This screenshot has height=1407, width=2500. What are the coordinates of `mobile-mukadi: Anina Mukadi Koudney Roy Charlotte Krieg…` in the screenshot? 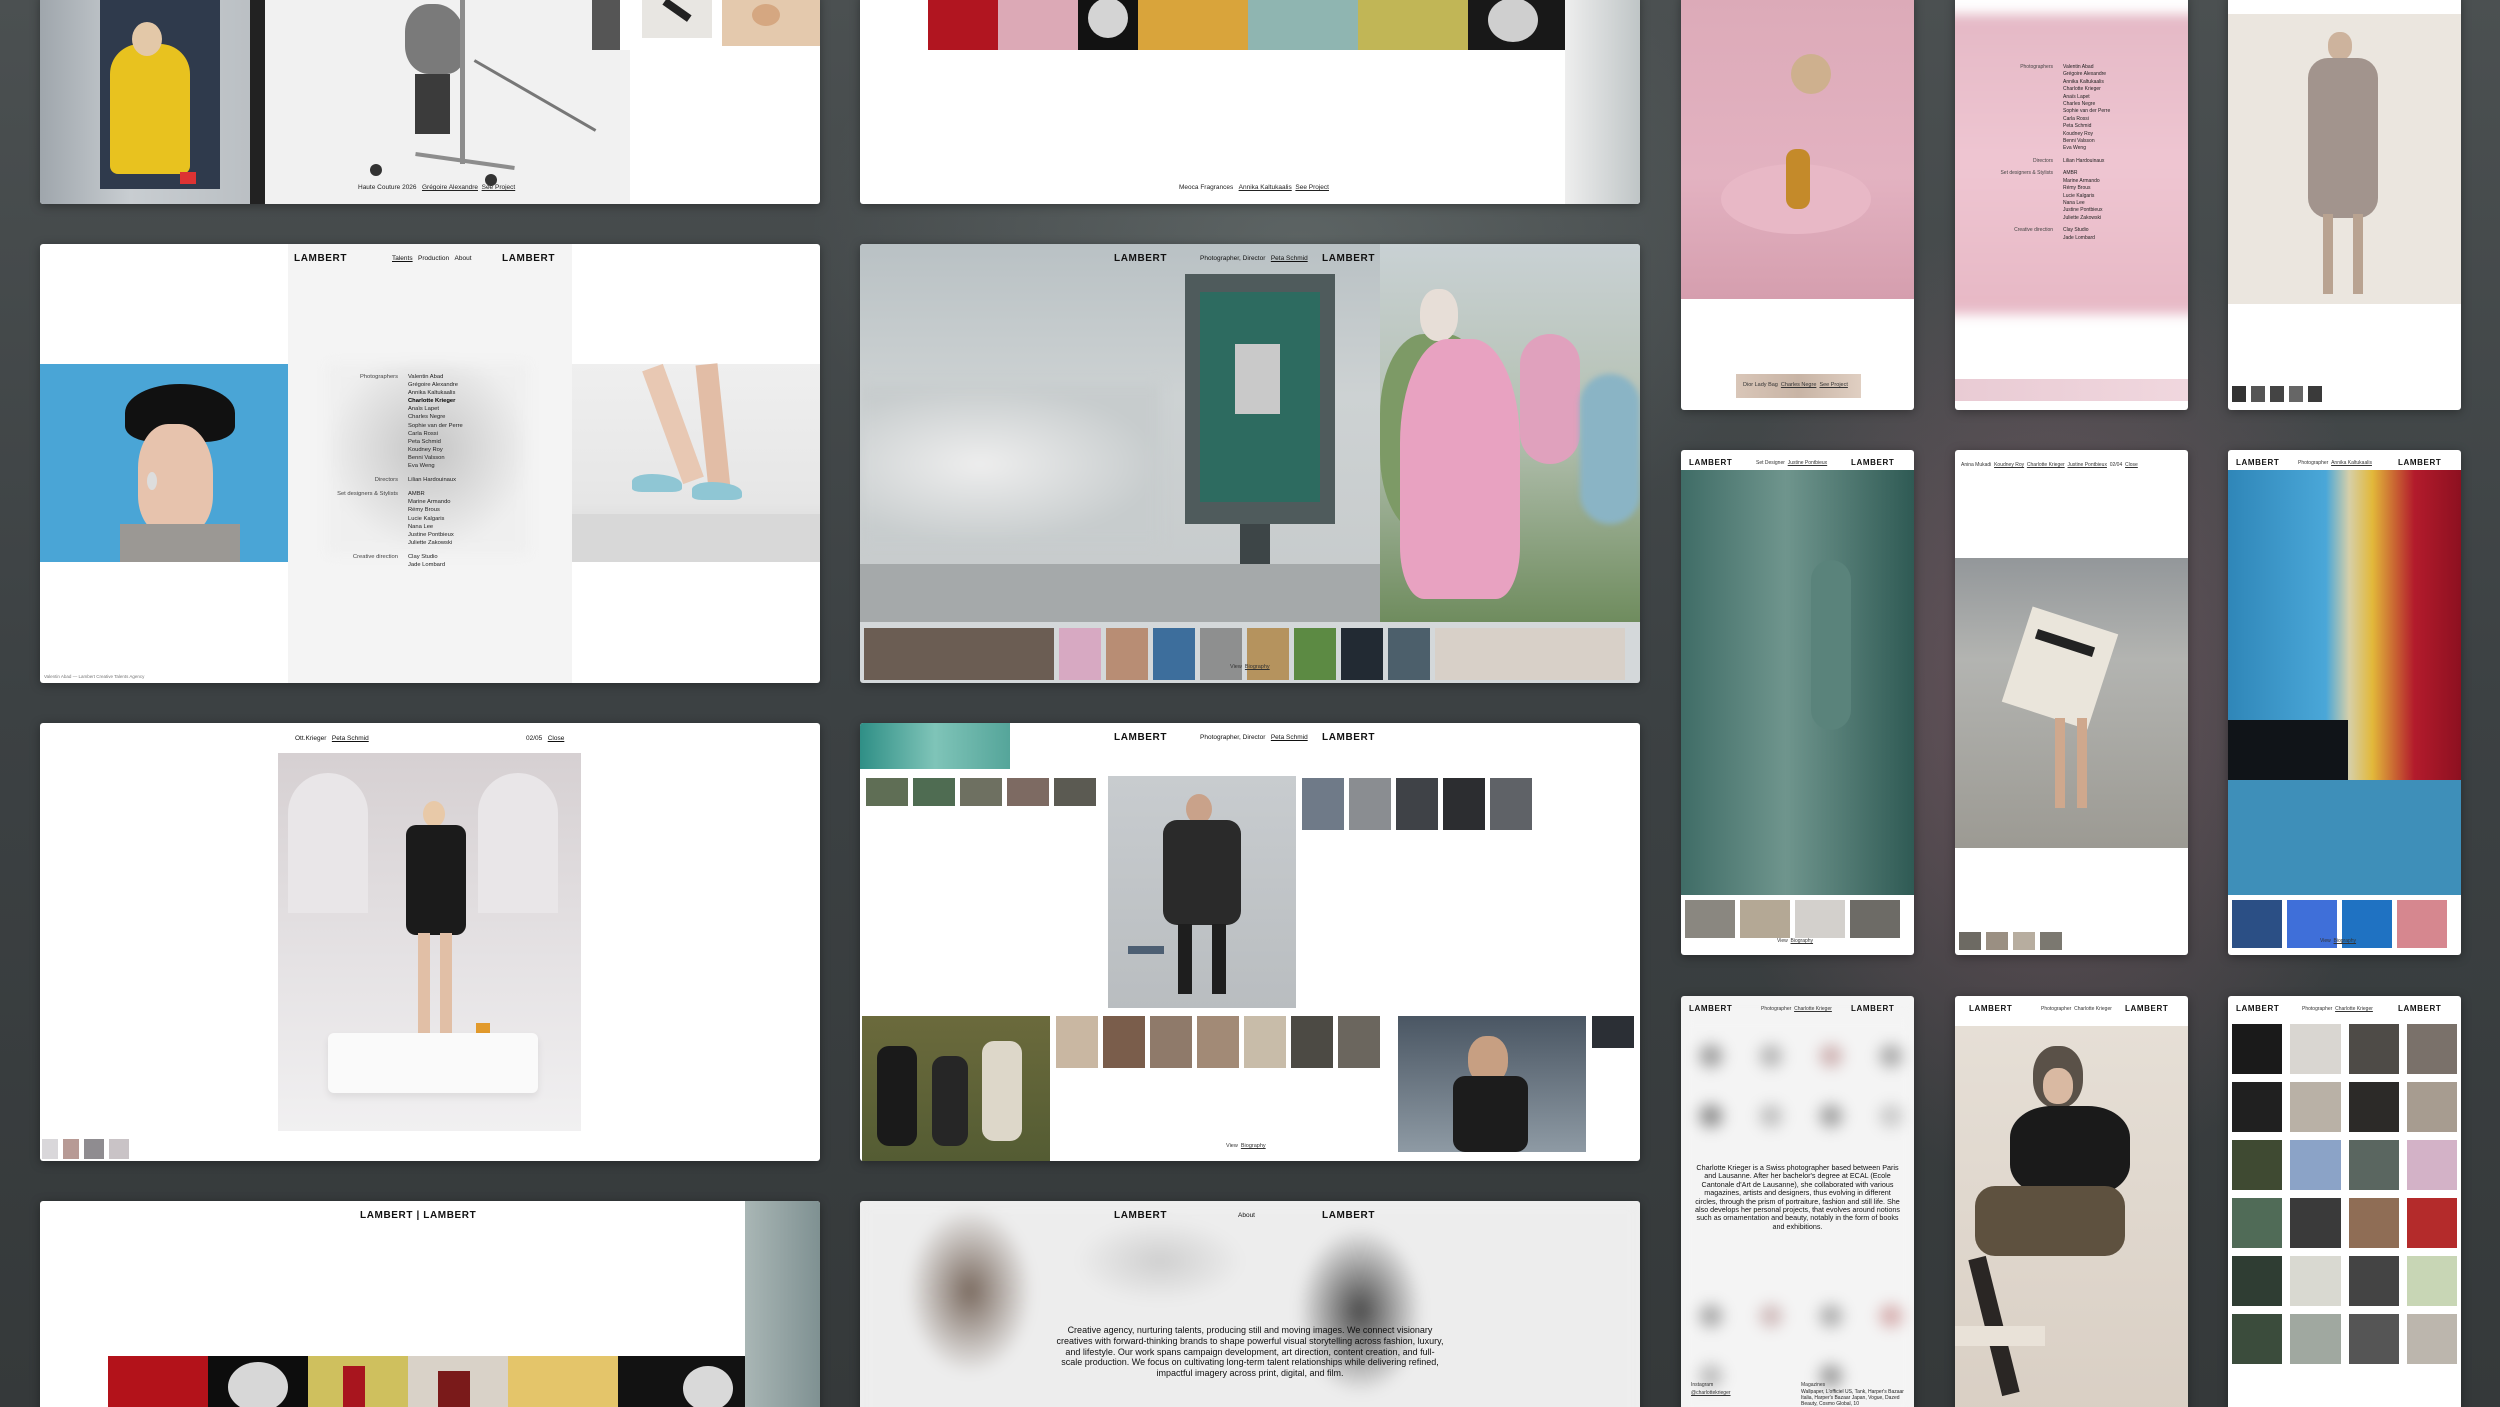 It's located at (2071, 702).